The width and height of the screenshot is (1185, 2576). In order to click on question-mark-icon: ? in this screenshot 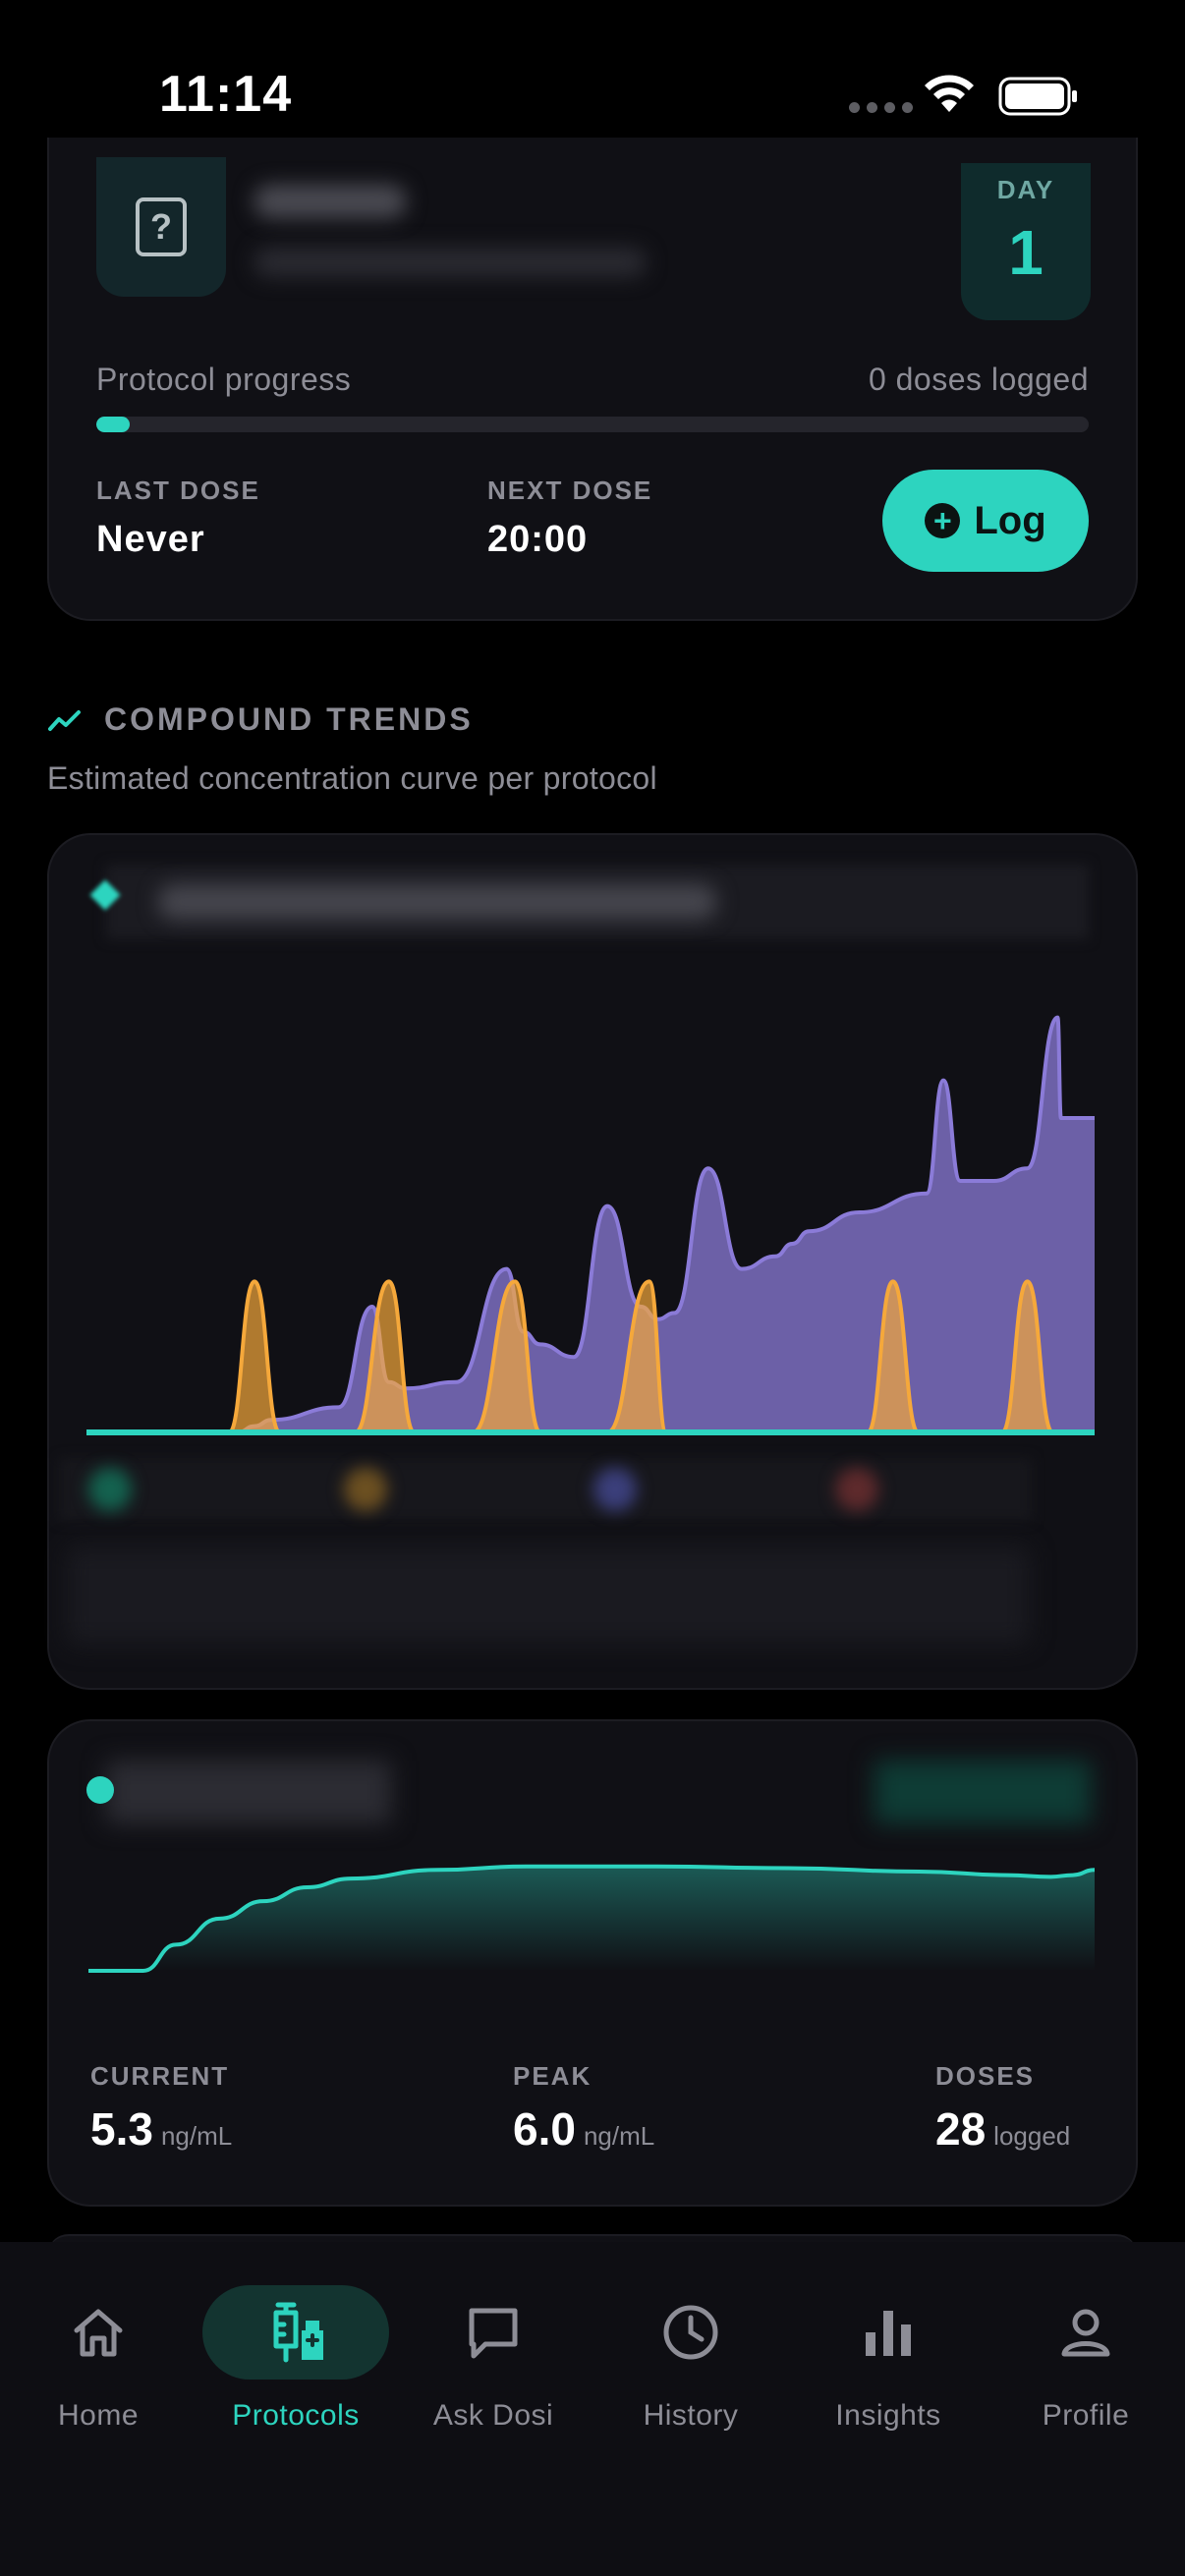, I will do `click(162, 226)`.